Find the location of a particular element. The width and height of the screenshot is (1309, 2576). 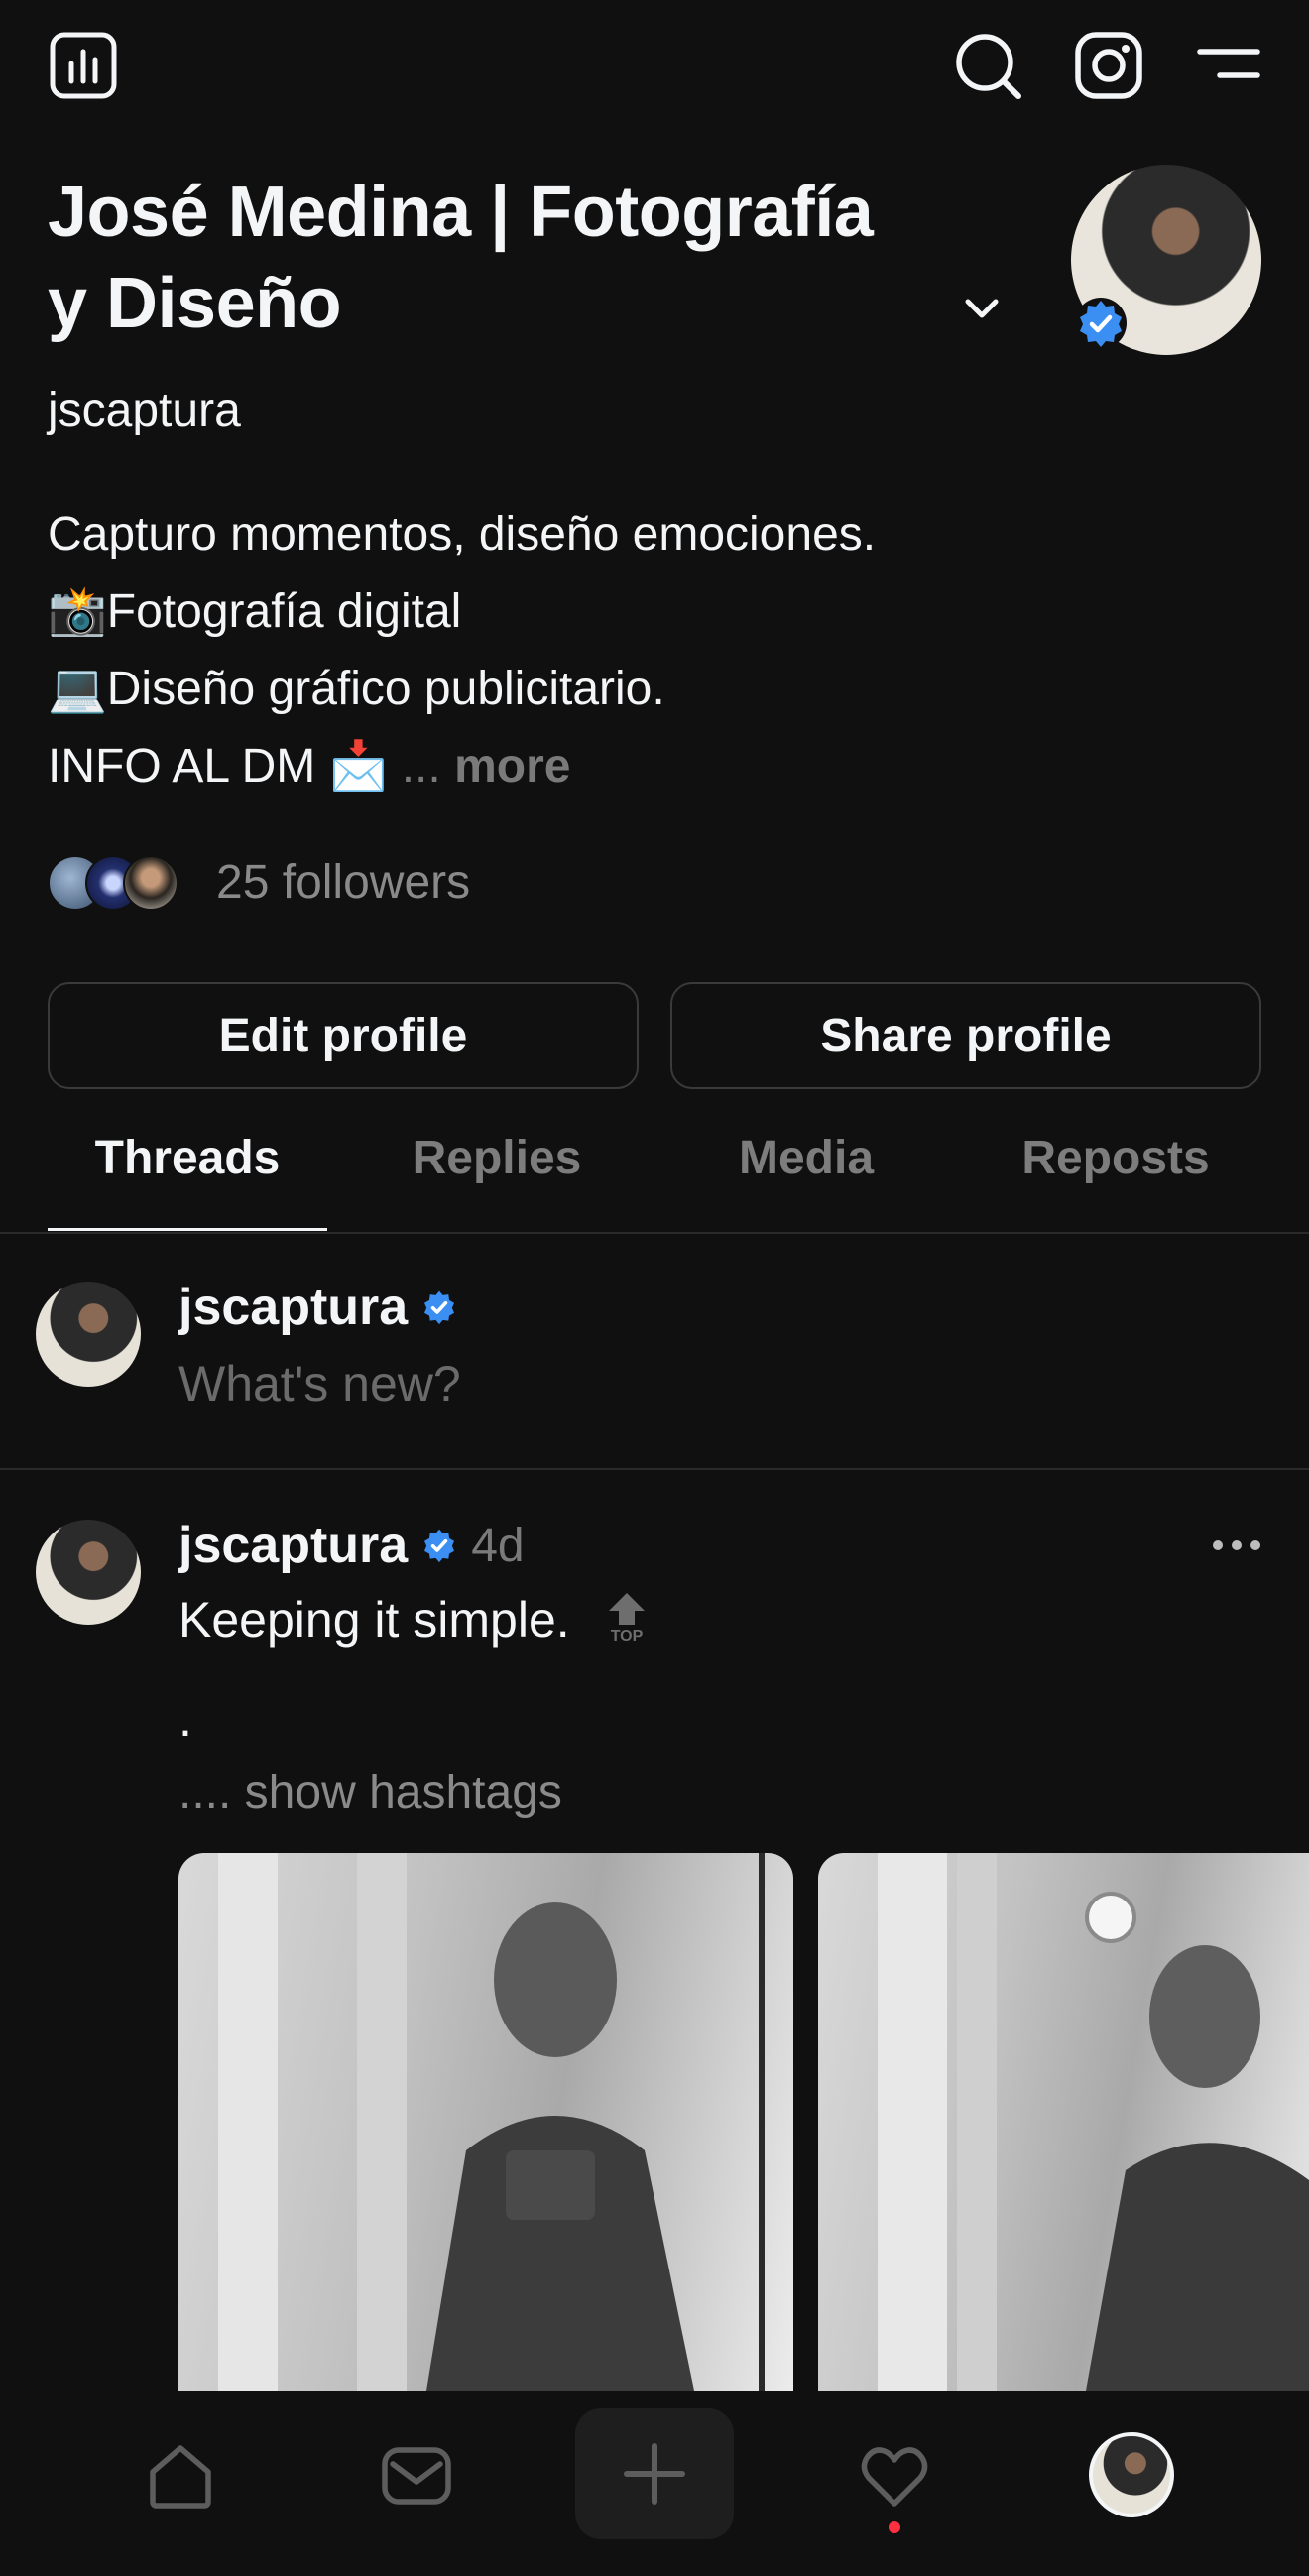

composer-input: What's new? is located at coordinates (319, 1383).